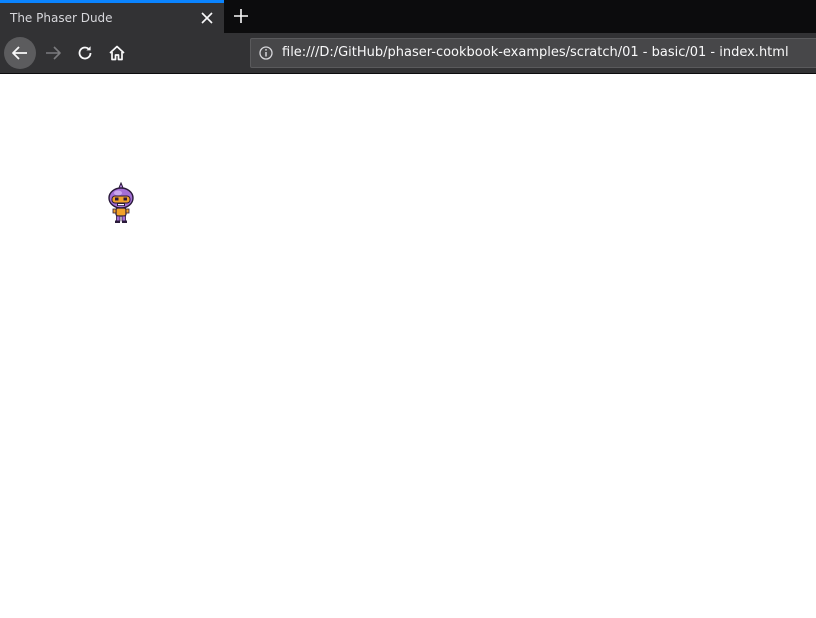 The image size is (816, 618). Describe the element at coordinates (121, 202) in the screenshot. I see `phaser-dude-sprite` at that location.